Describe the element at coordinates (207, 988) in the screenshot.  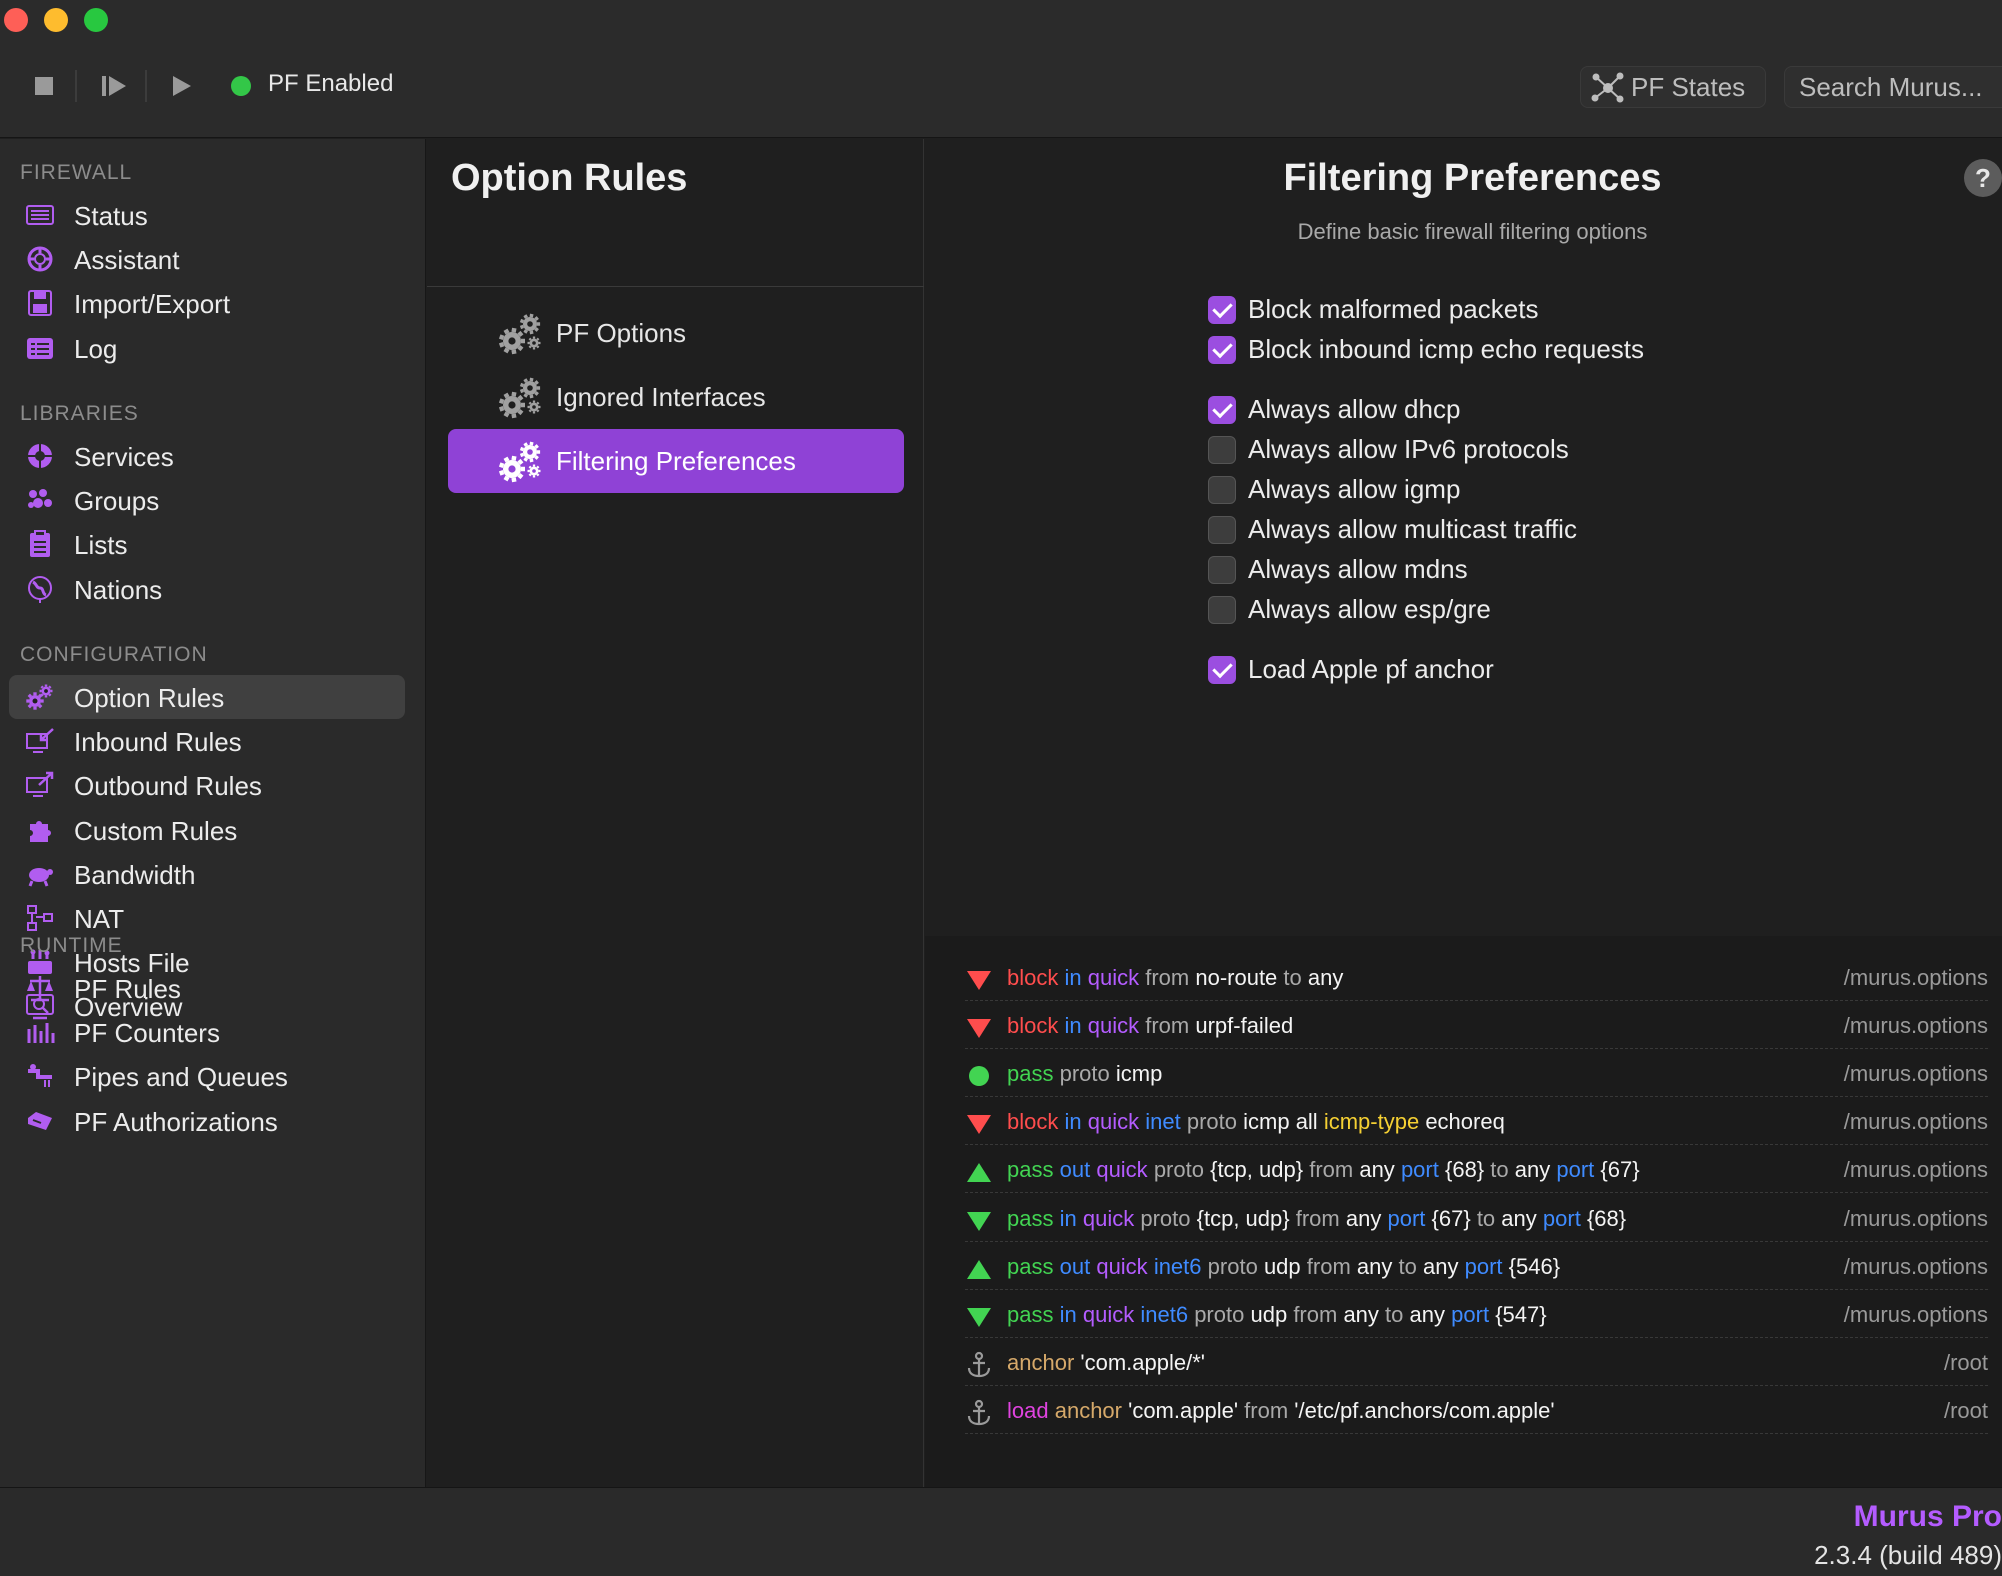
I see `sidebar-item-pf-rules: PF Rules` at that location.